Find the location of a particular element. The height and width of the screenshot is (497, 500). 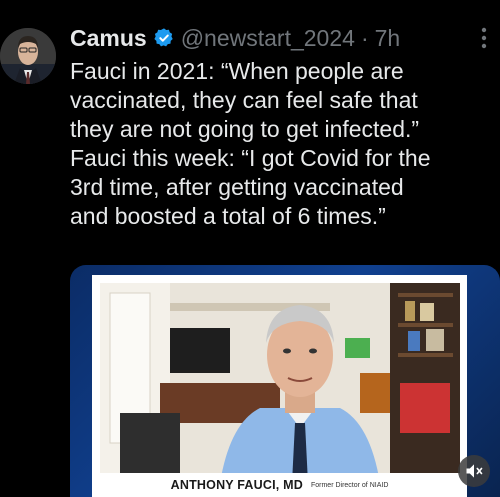

more-options-icon is located at coordinates (484, 39).